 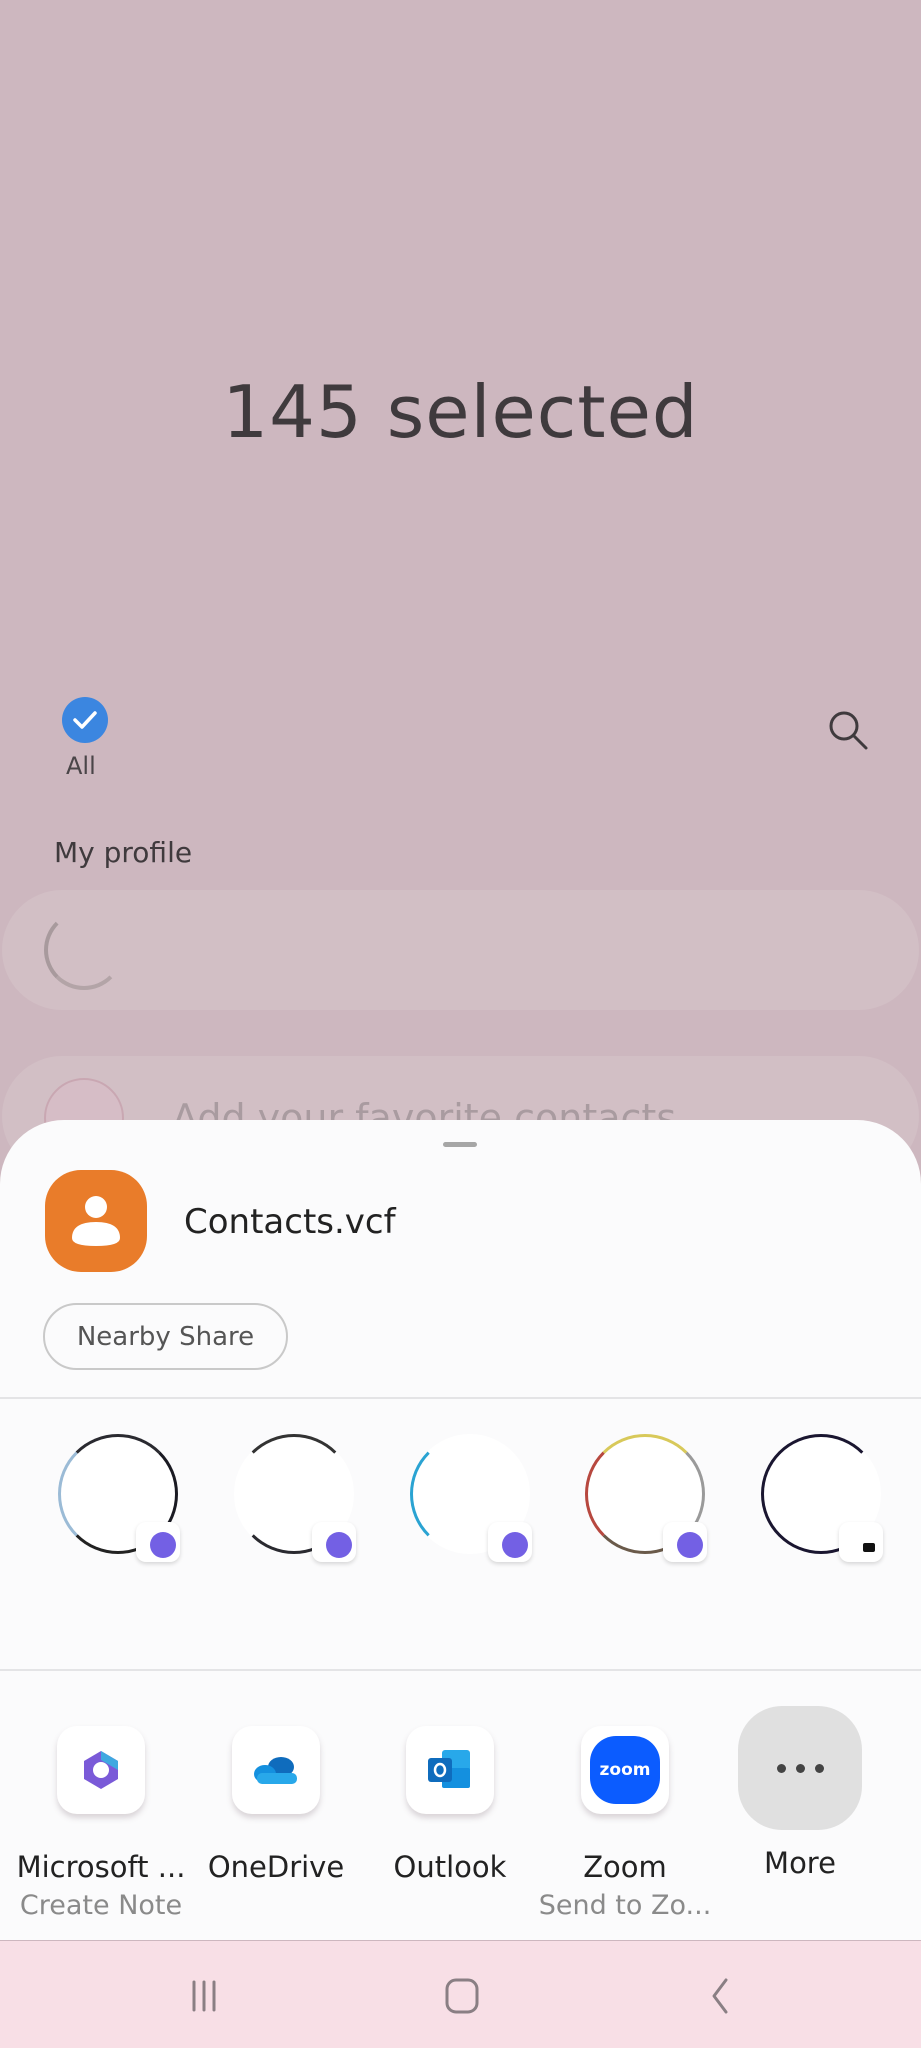 I want to click on app-name: More, so click(x=800, y=1863).